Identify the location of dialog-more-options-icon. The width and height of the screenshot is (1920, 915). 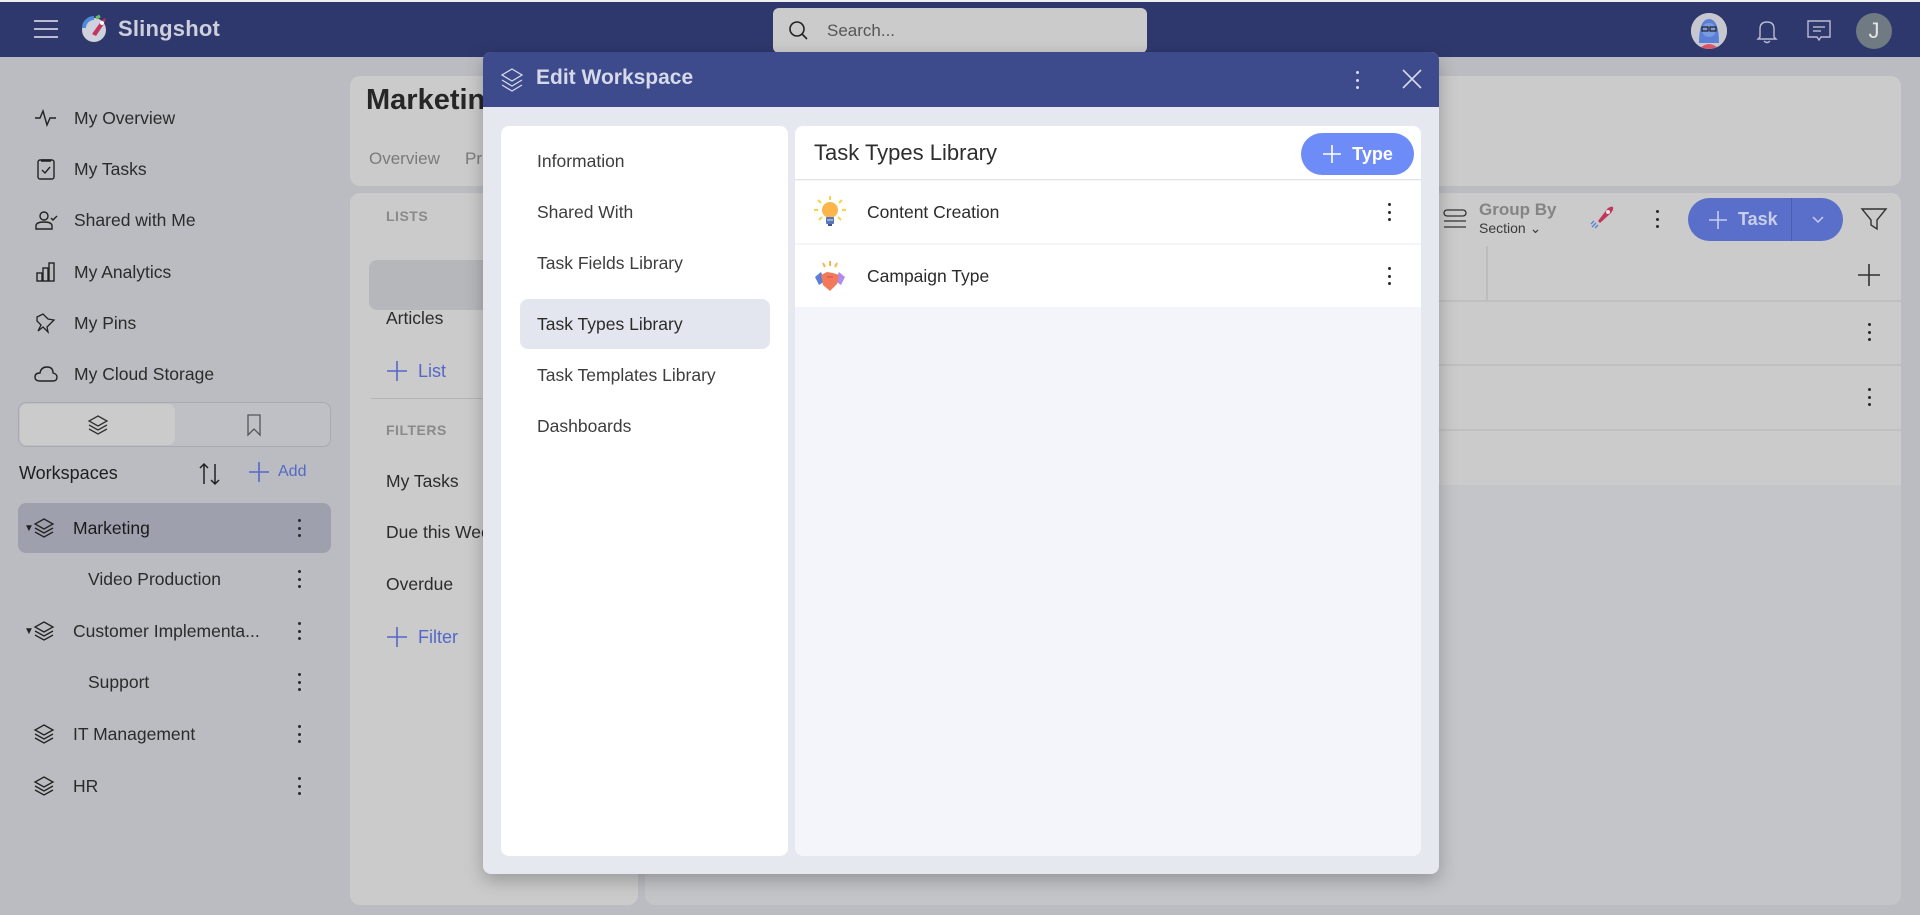
(1357, 80).